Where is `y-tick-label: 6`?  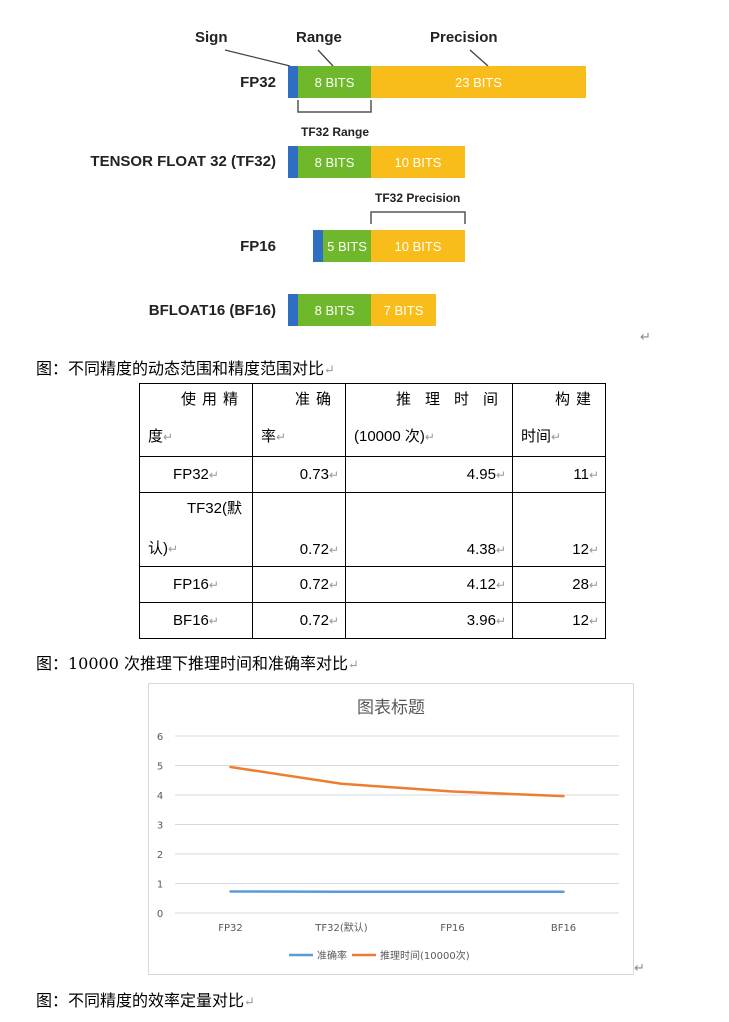
y-tick-label: 6 is located at coordinates (160, 737).